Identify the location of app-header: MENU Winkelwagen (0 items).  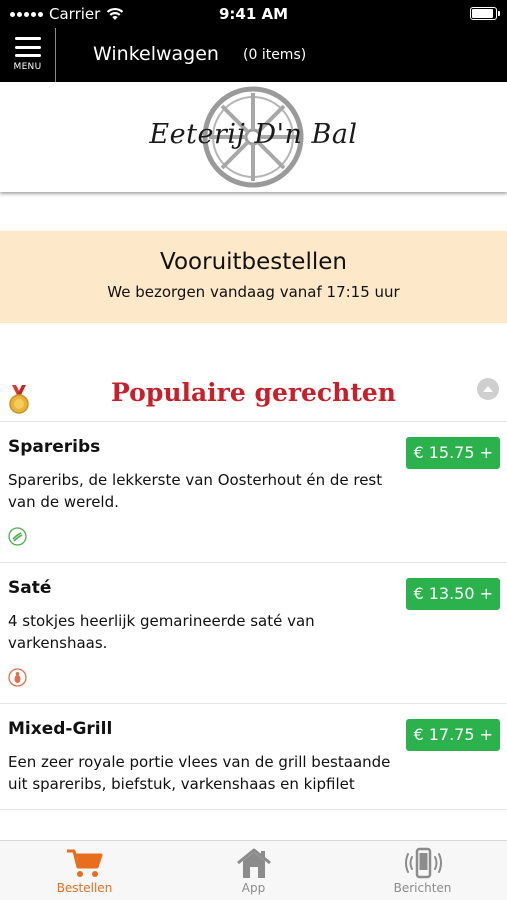
(253, 55).